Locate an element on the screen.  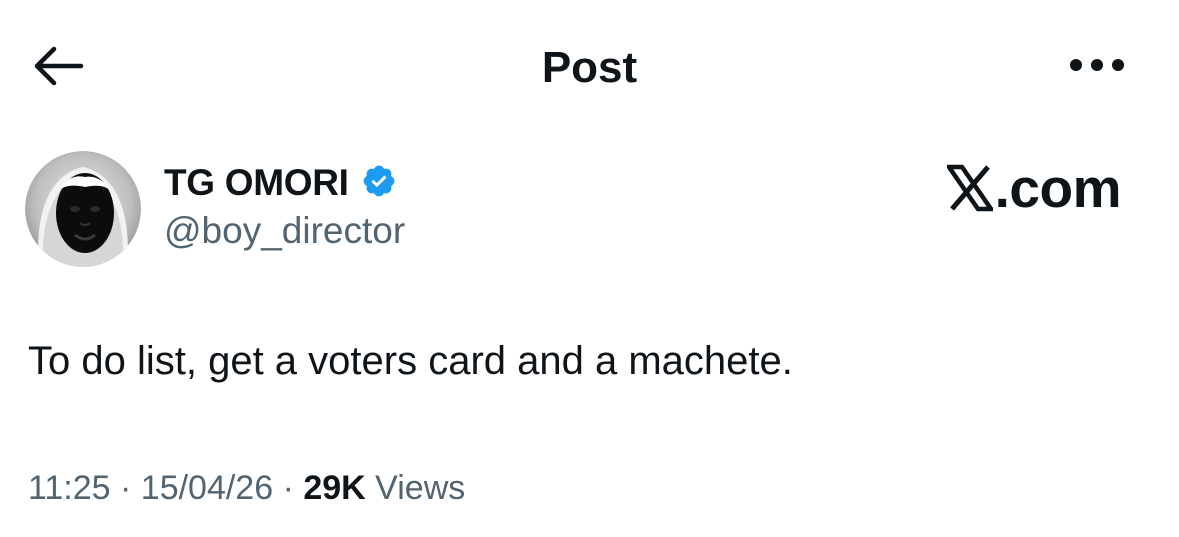
post-time: 11:25 is located at coordinates (69, 488).